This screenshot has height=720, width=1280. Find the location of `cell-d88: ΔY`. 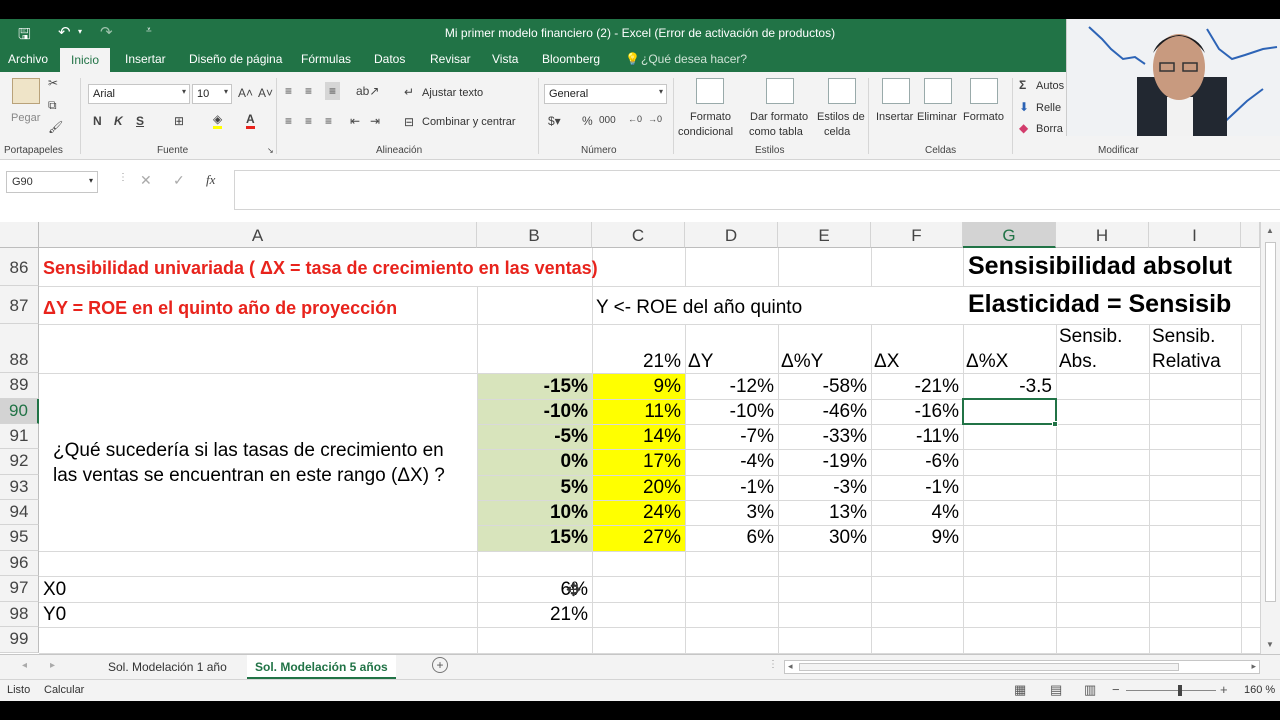

cell-d88: ΔY is located at coordinates (700, 362).